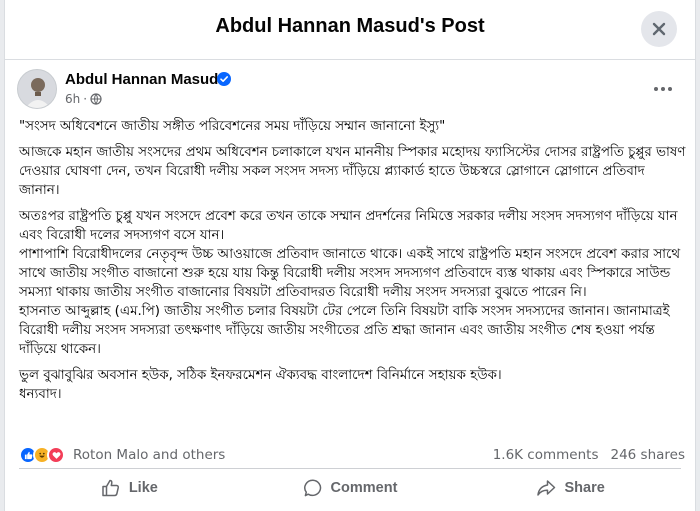 This screenshot has width=700, height=511. I want to click on close-icon, so click(659, 29).